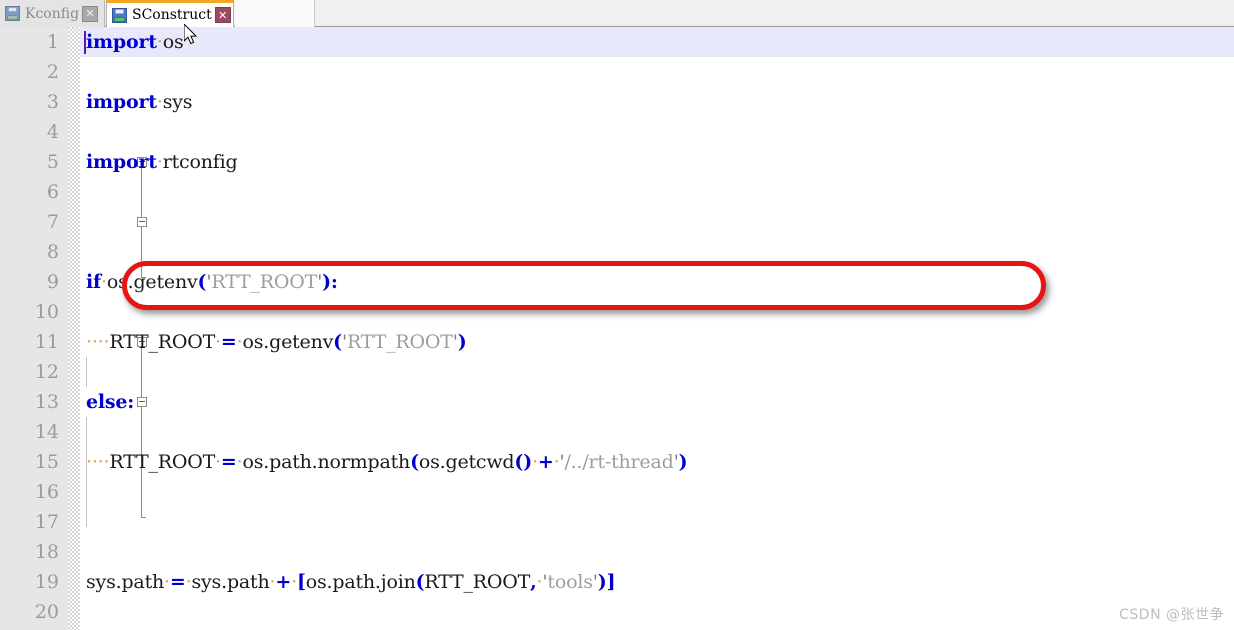 The image size is (1234, 630). Describe the element at coordinates (52, 102) in the screenshot. I see `line-number: 3` at that location.